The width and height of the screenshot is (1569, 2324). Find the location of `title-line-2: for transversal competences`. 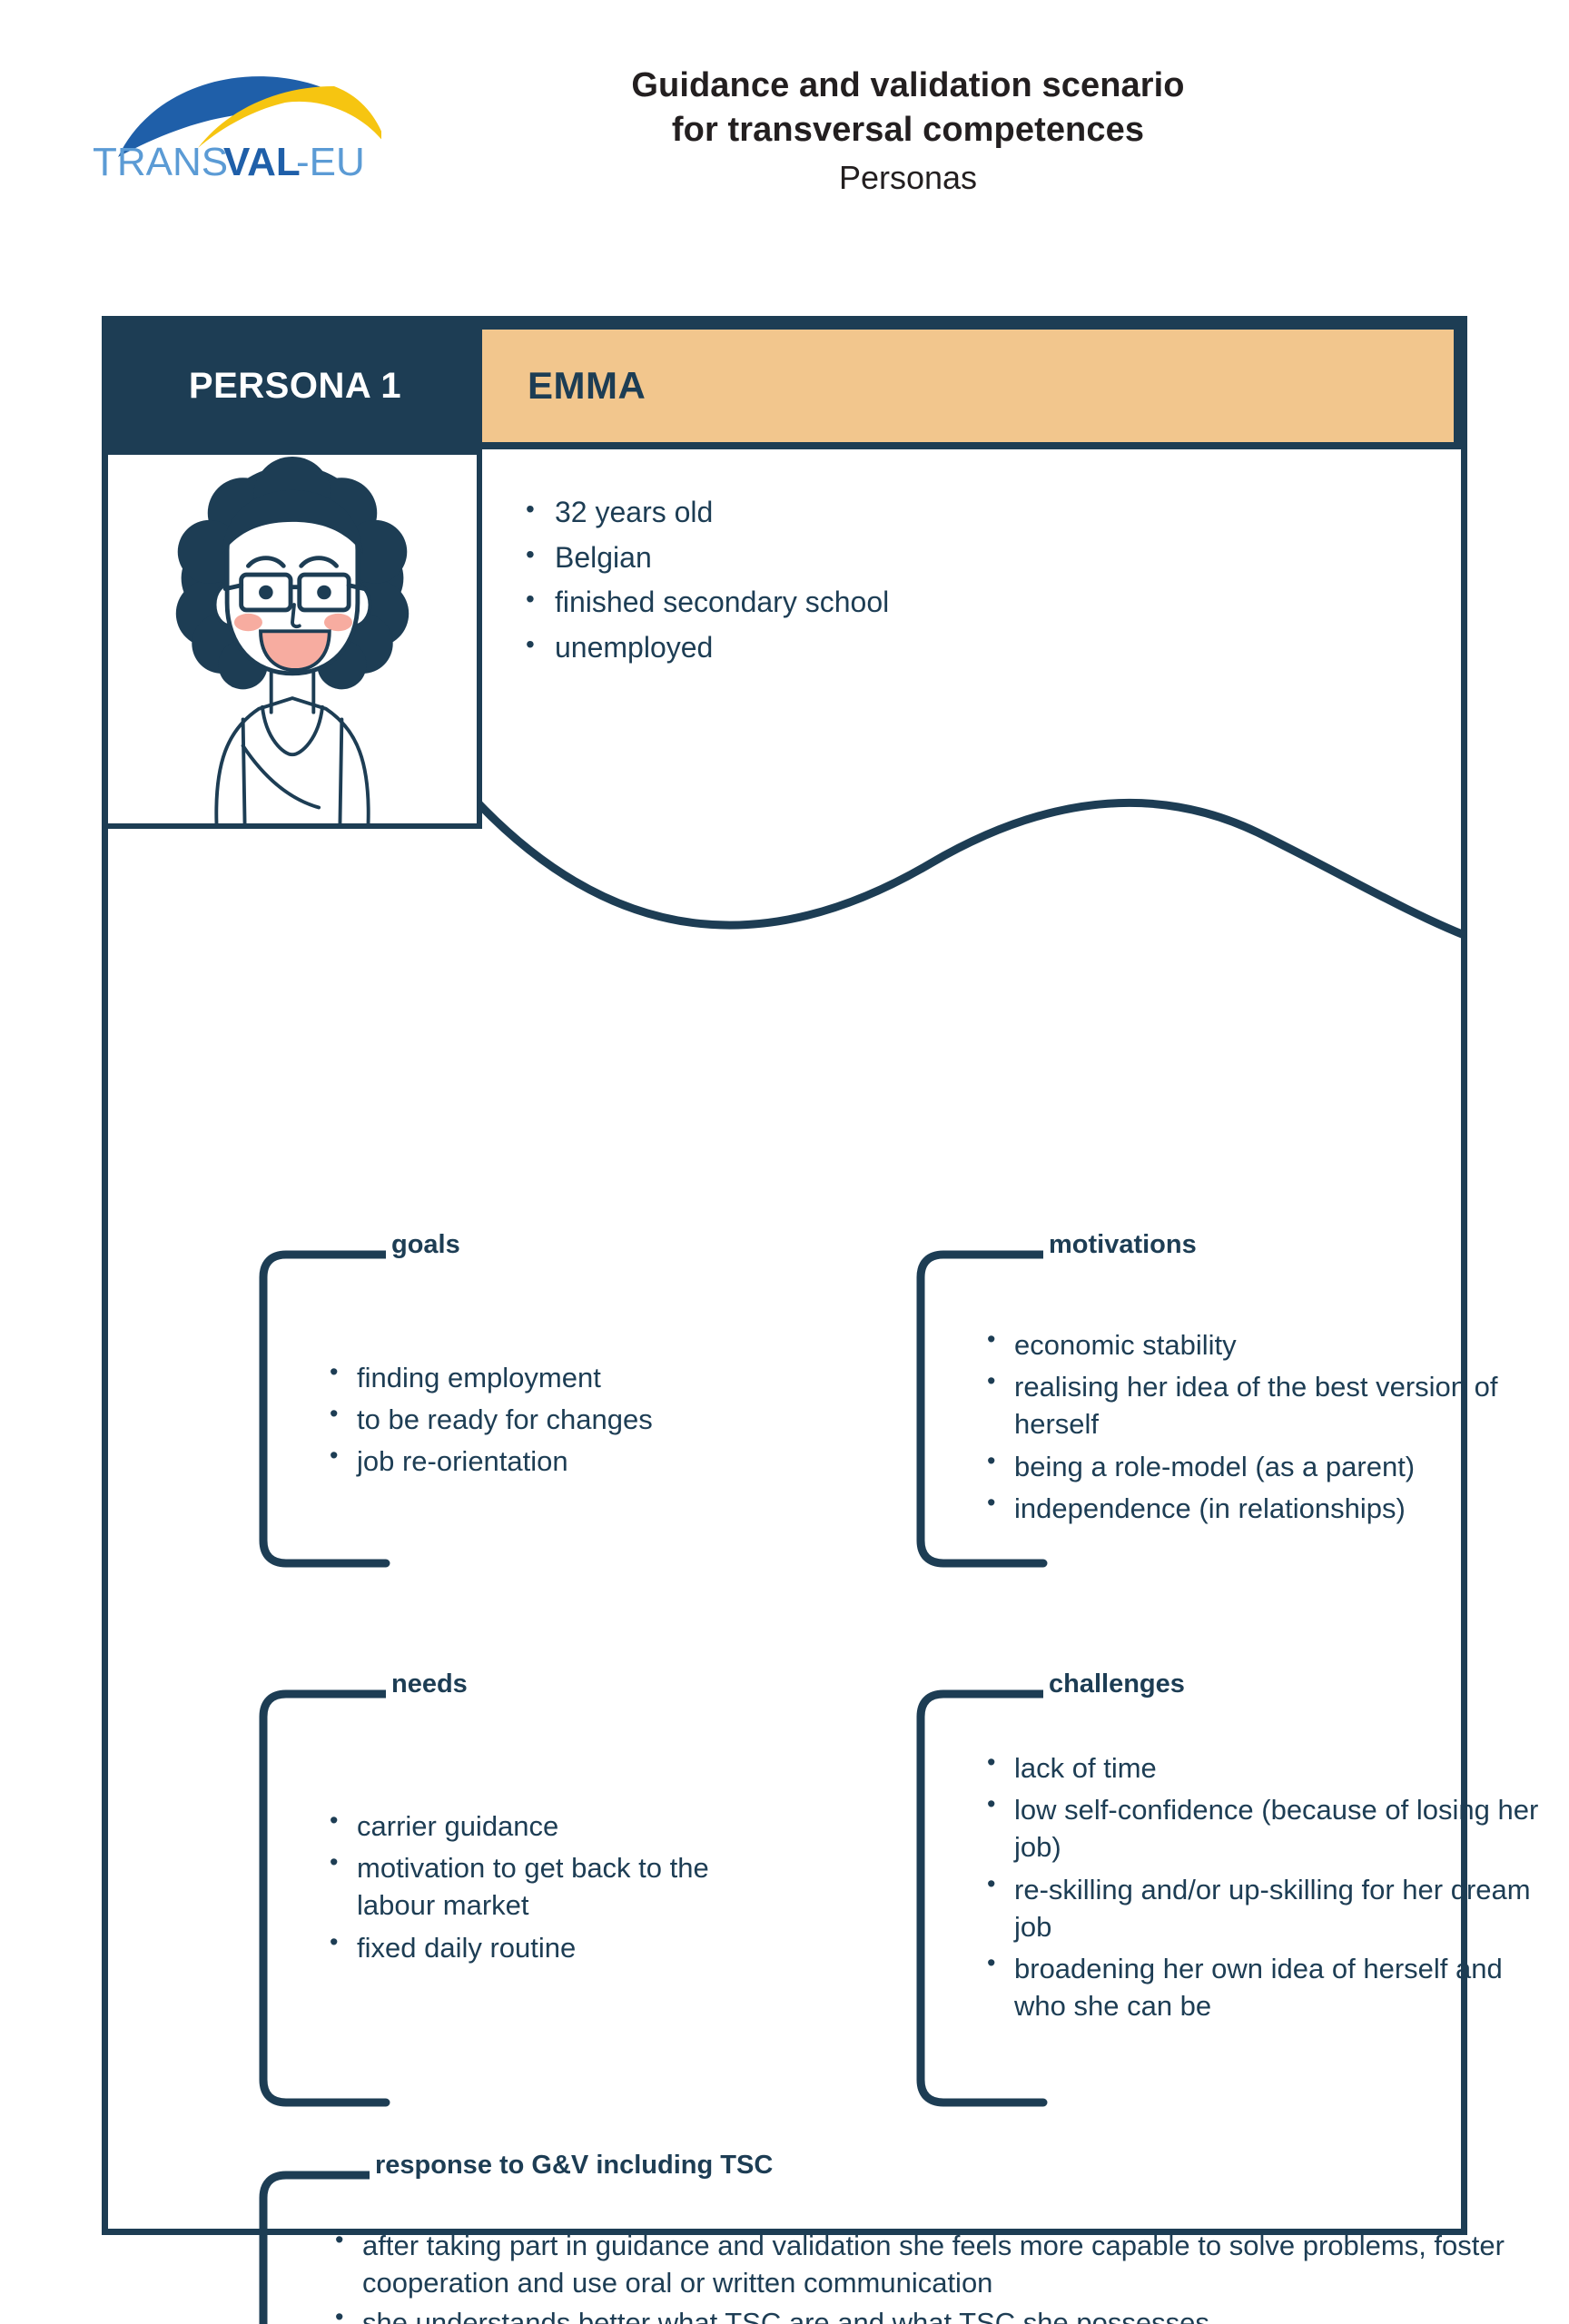

title-line-2: for transversal competences is located at coordinates (908, 129).